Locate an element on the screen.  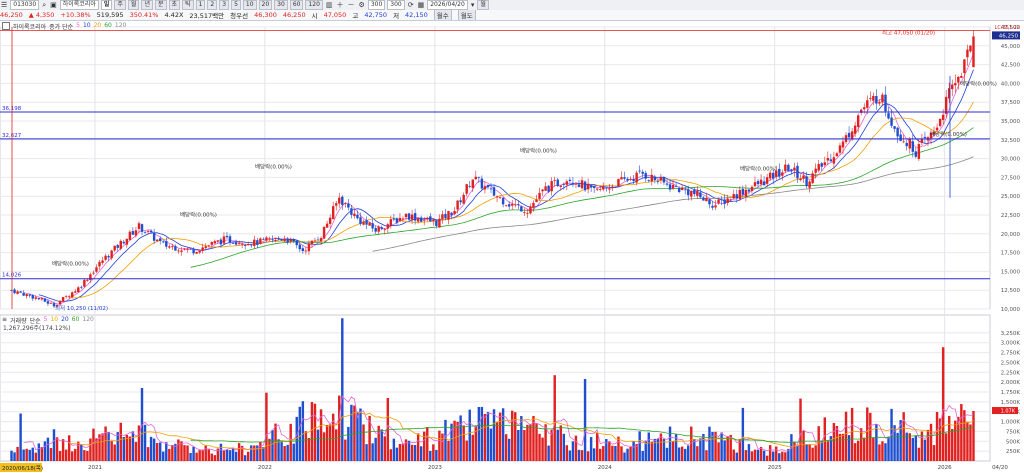
buy-order-button: 월도 is located at coordinates (466, 15).